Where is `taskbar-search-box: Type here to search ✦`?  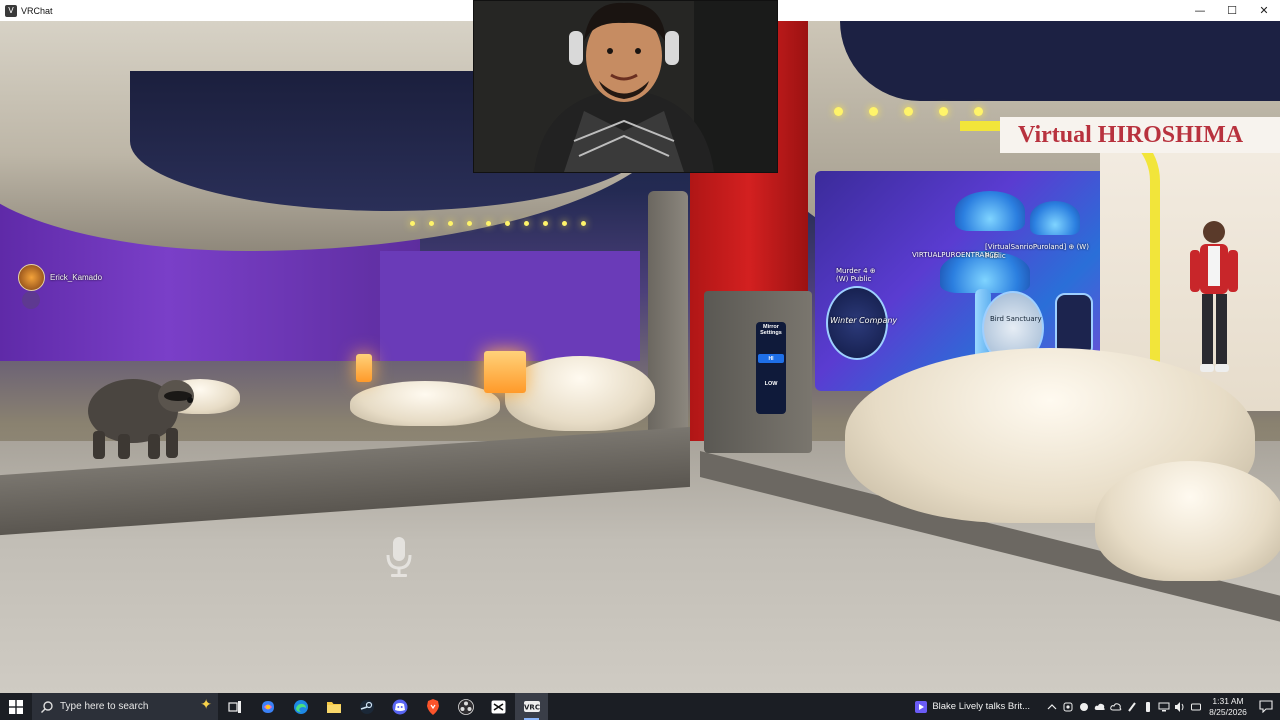
taskbar-search-box: Type here to search ✦ is located at coordinates (125, 706).